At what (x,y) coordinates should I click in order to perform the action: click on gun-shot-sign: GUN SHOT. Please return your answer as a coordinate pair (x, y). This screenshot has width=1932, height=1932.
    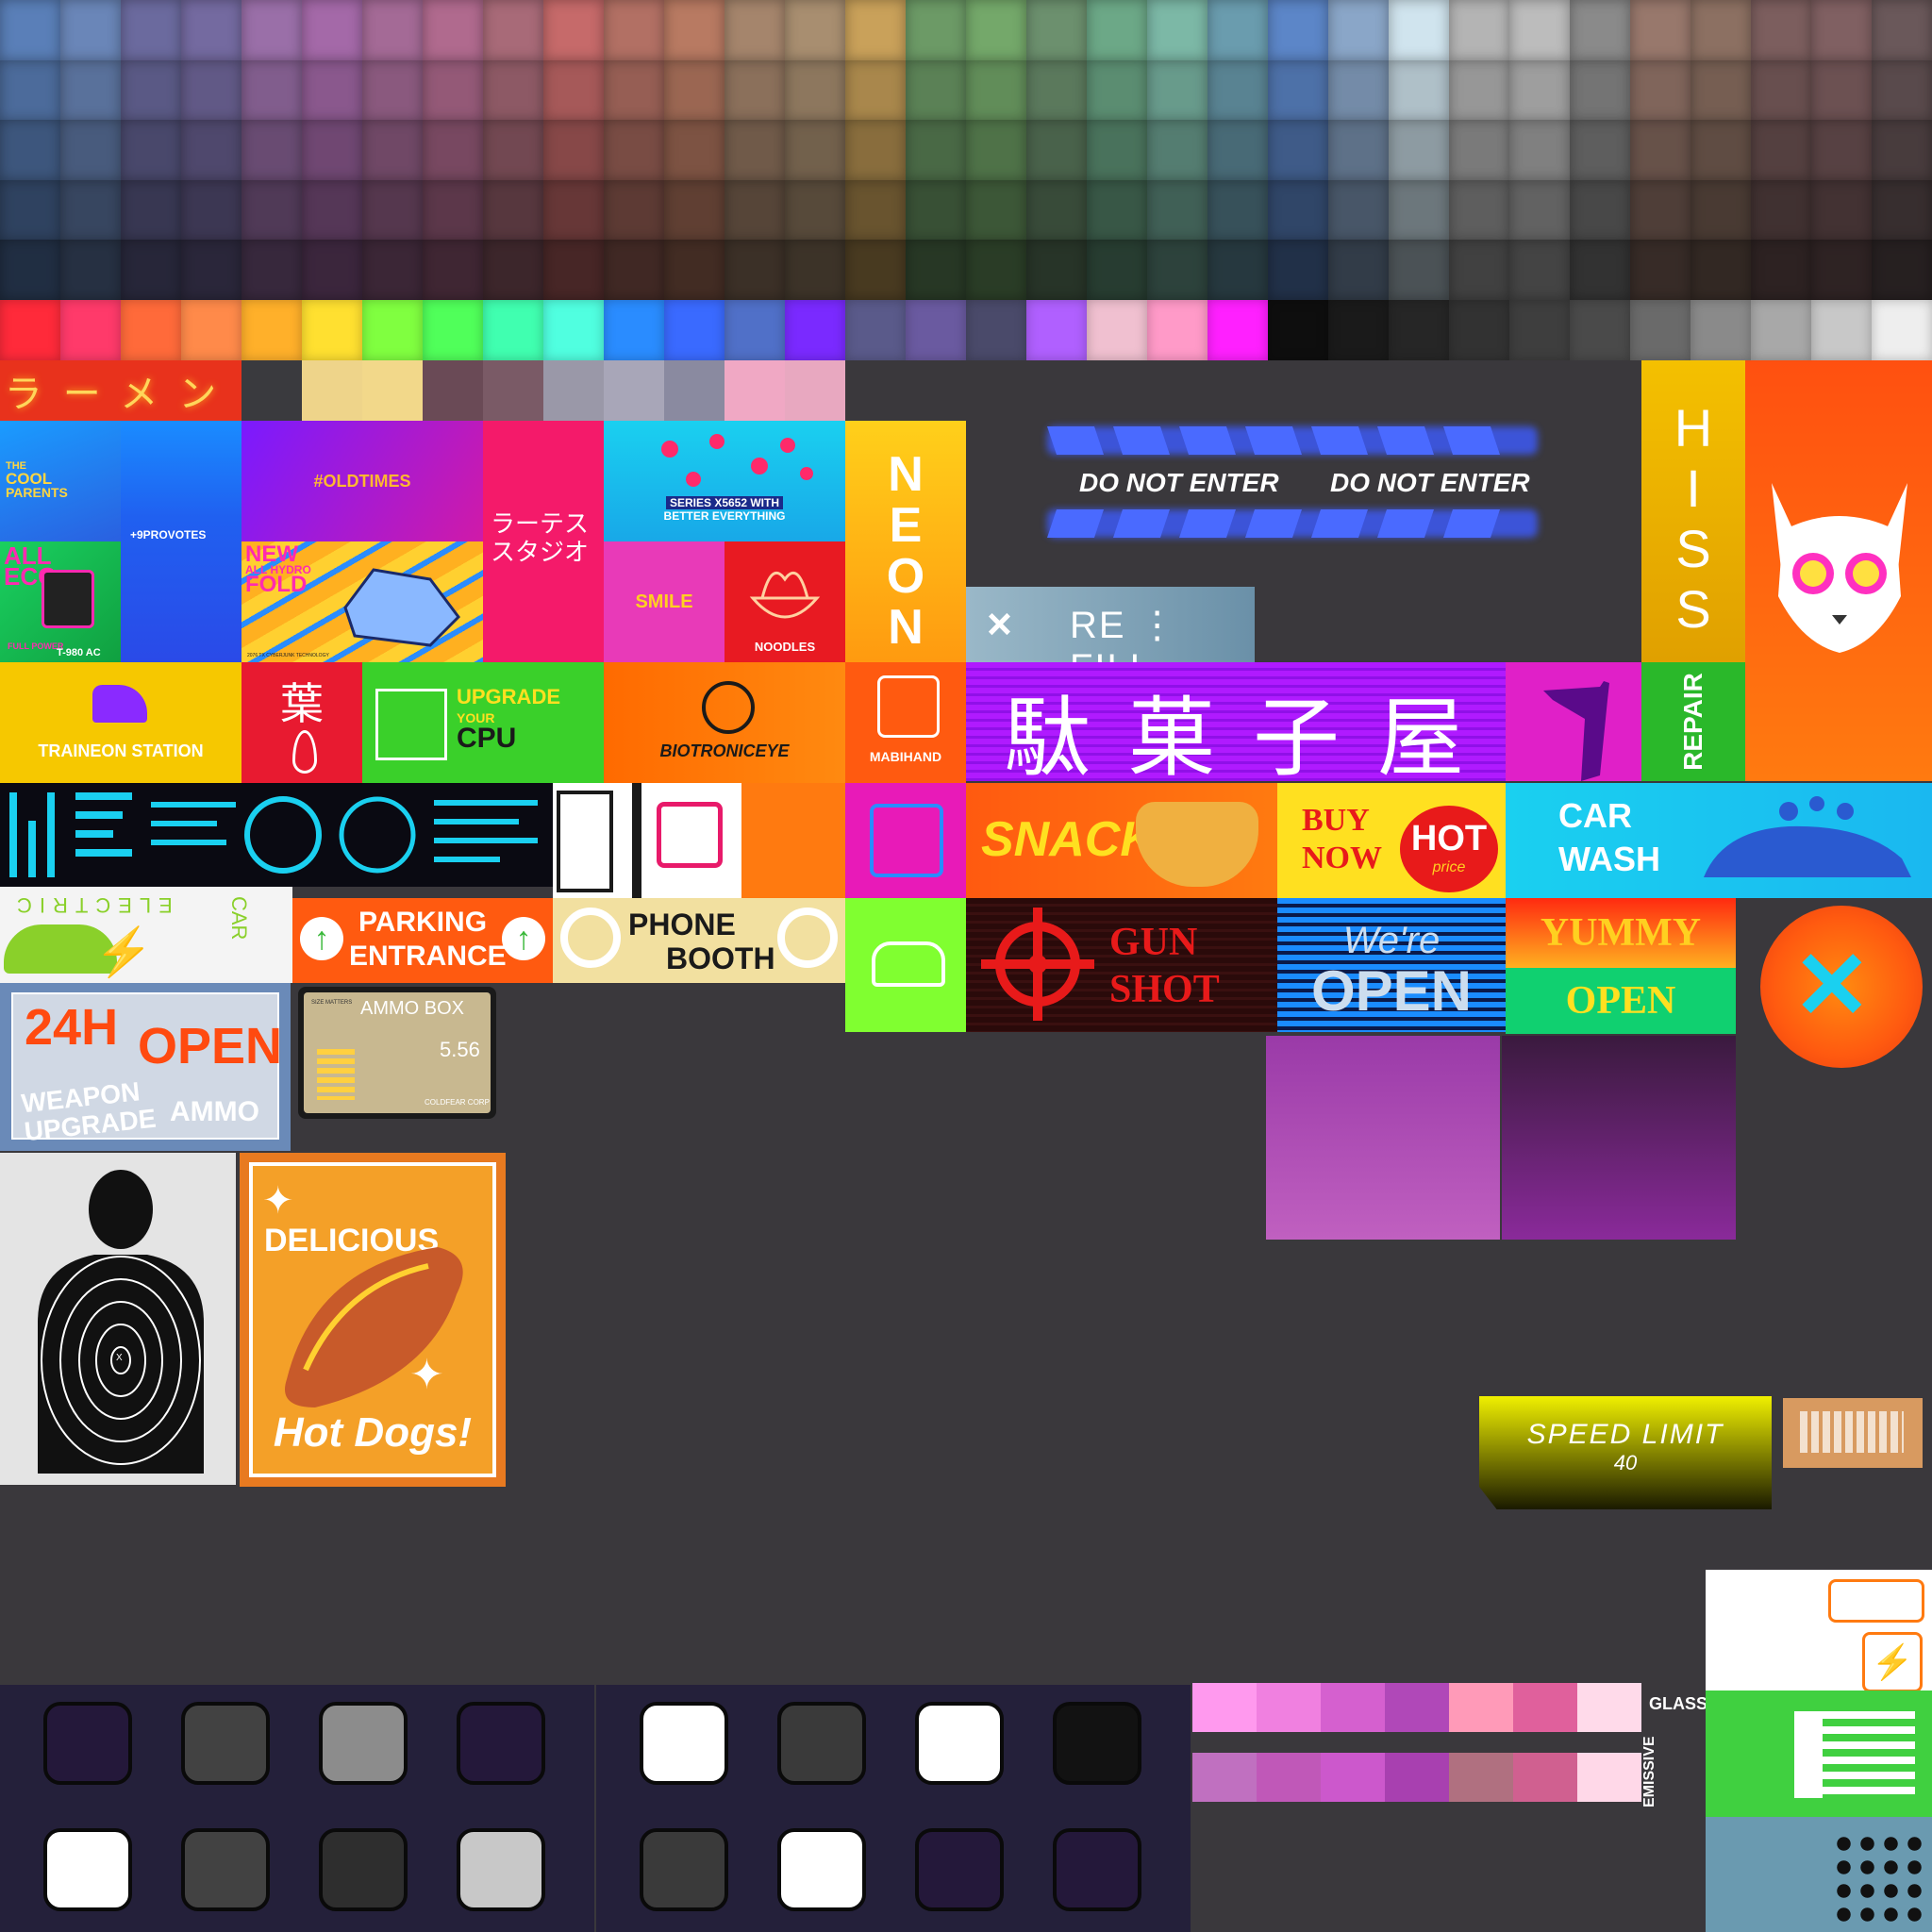
    Looking at the image, I should click on (1121, 965).